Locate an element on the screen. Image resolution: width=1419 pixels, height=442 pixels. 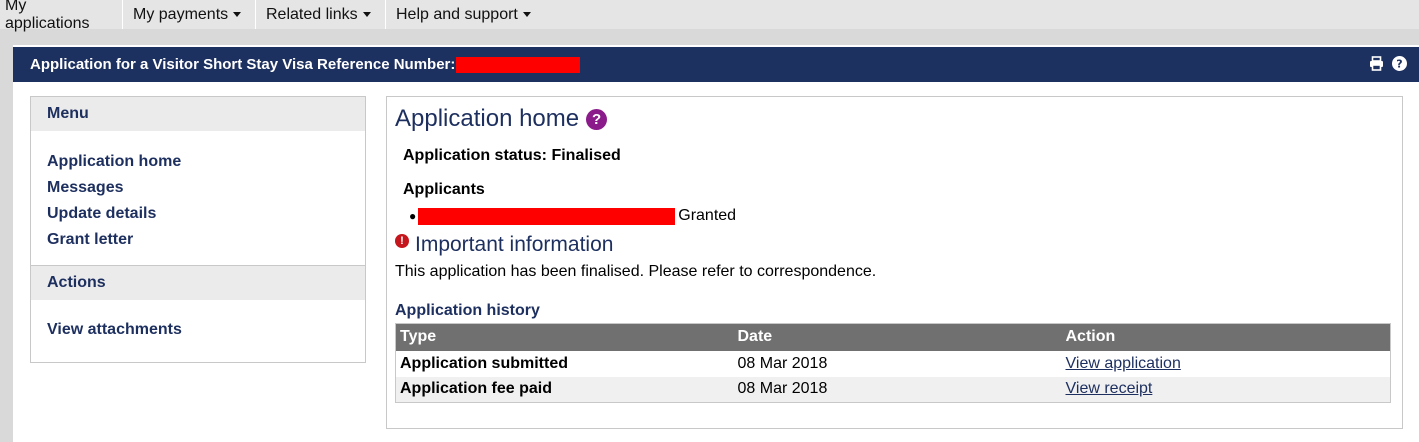
sidebar-item-view-attachments: View attachments is located at coordinates (206, 330).